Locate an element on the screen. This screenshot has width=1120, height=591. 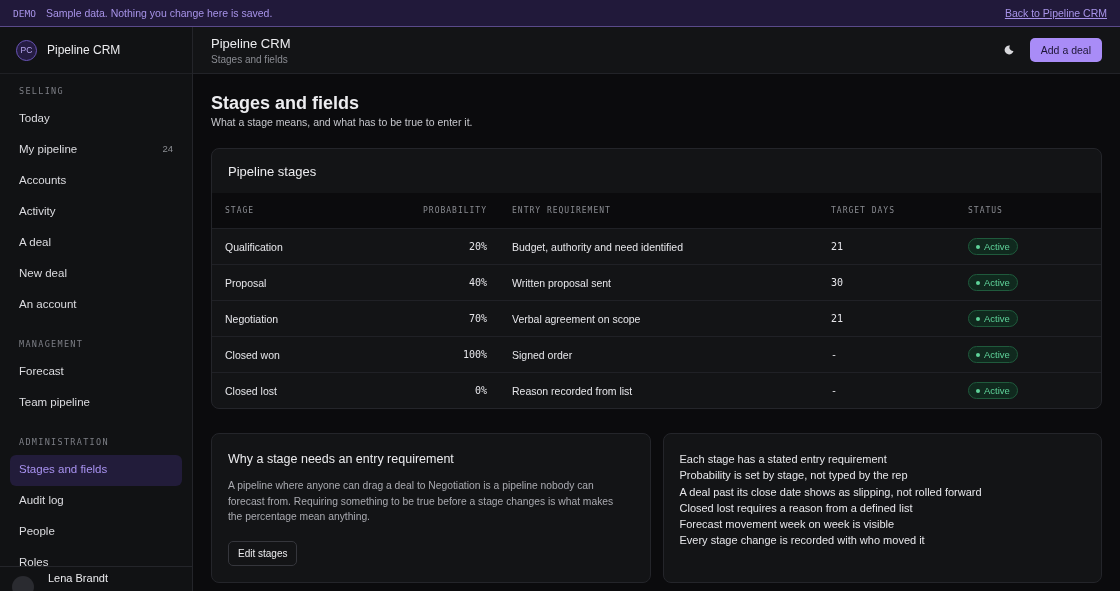
rule-text: Closed lost requires a reason from a defined list is located at coordinates (796, 508).